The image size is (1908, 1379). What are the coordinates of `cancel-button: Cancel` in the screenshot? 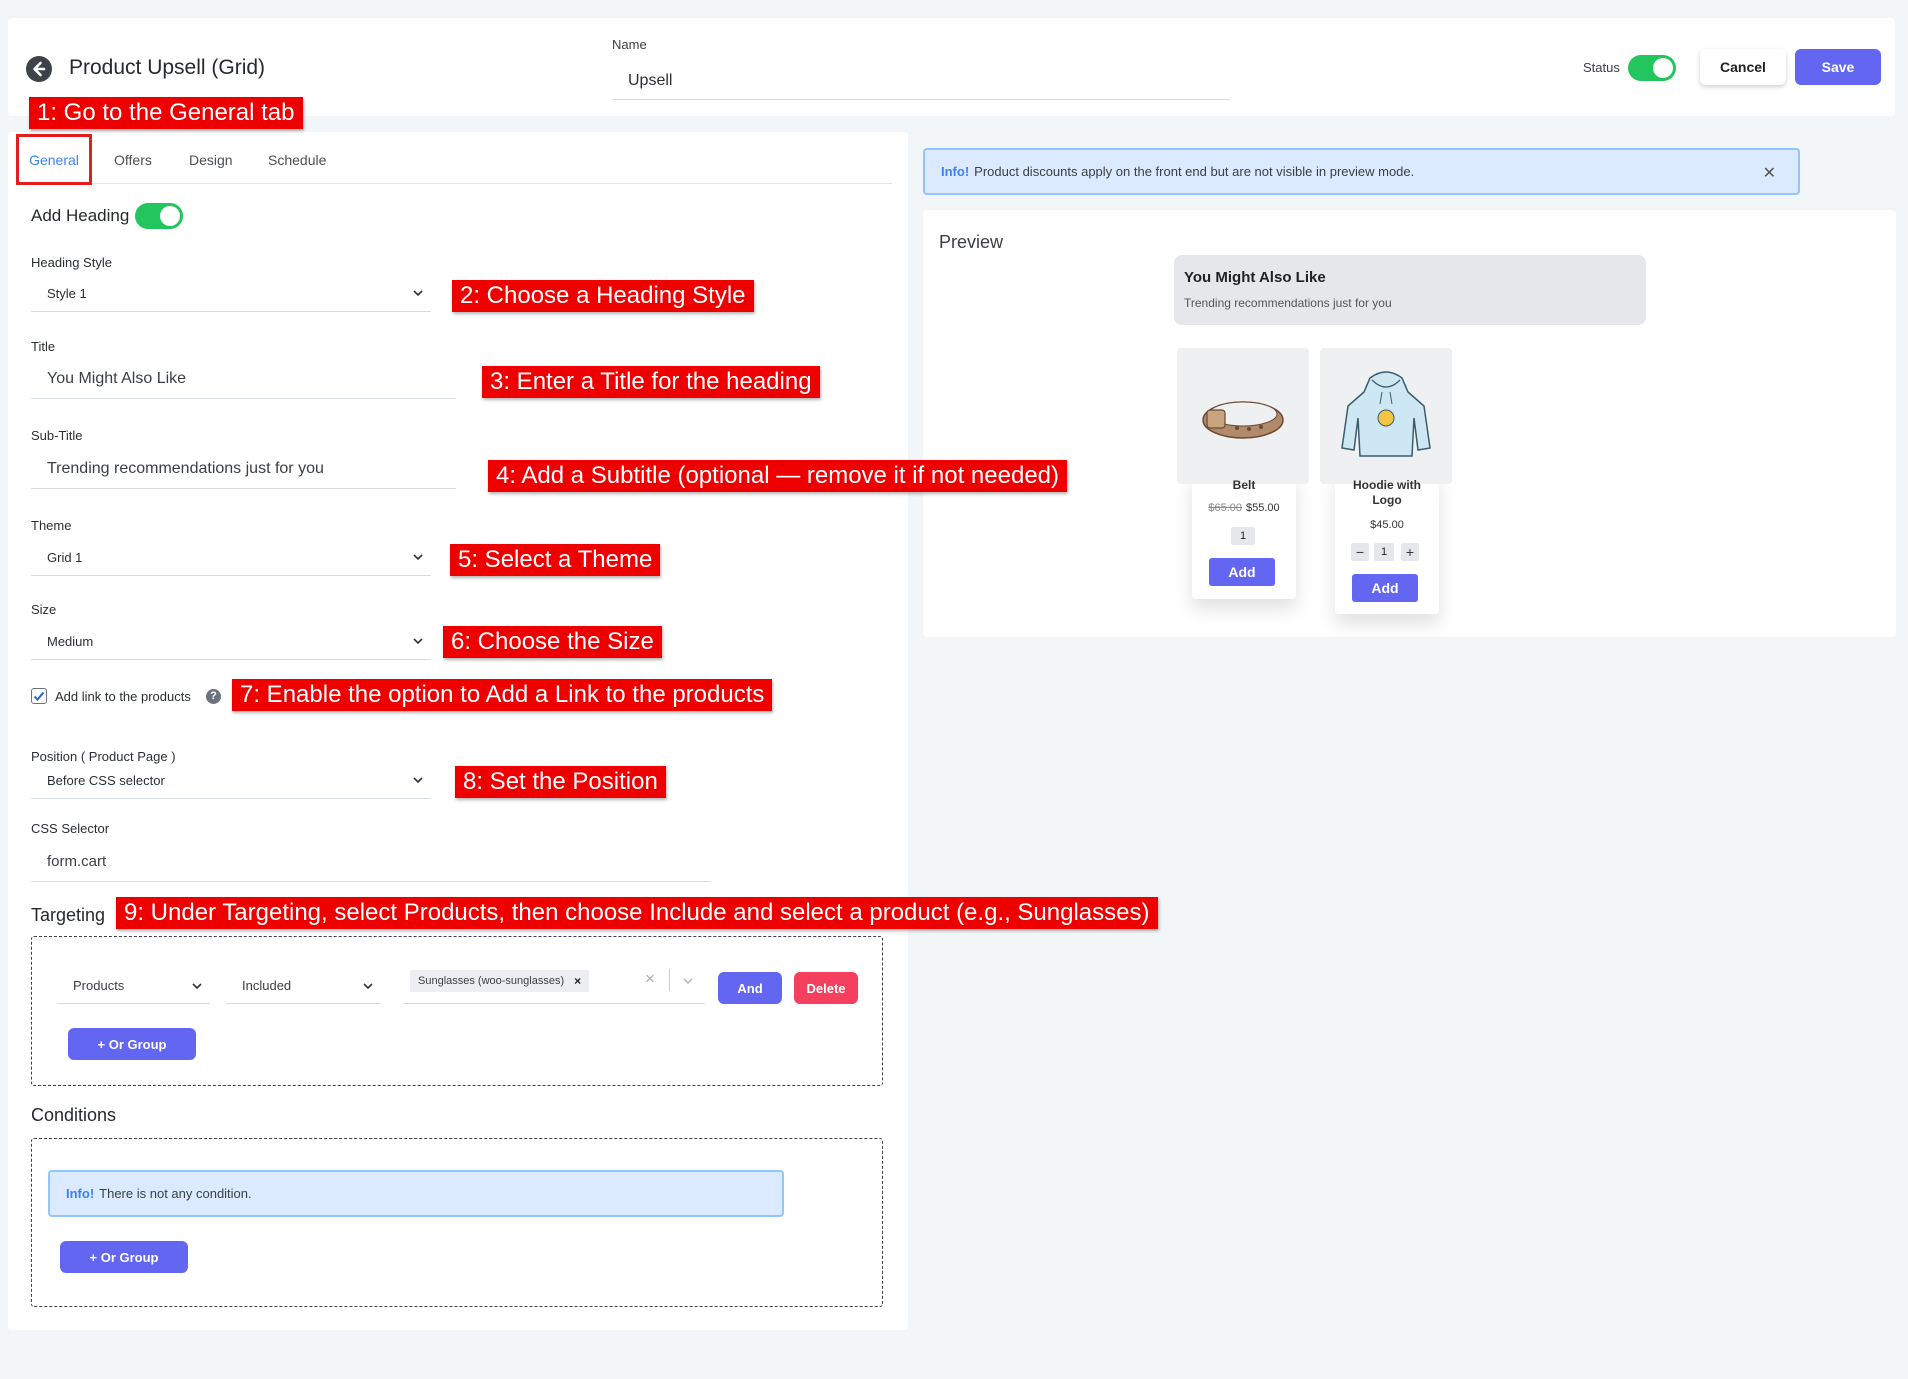 It's located at (1743, 67).